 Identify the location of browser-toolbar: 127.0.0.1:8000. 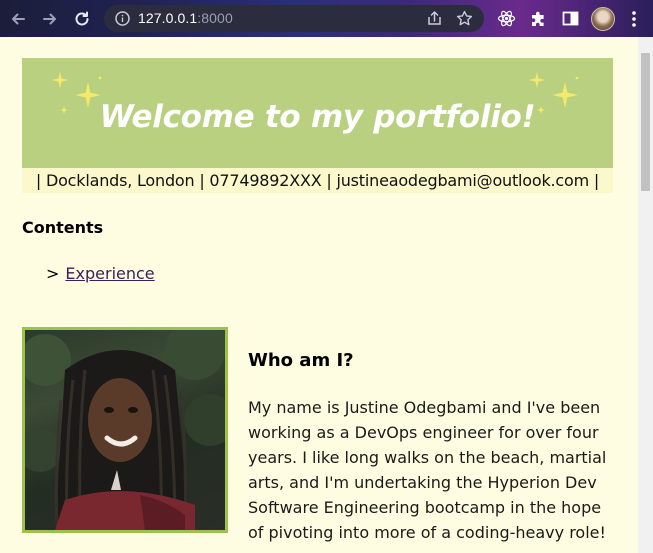
(326, 18).